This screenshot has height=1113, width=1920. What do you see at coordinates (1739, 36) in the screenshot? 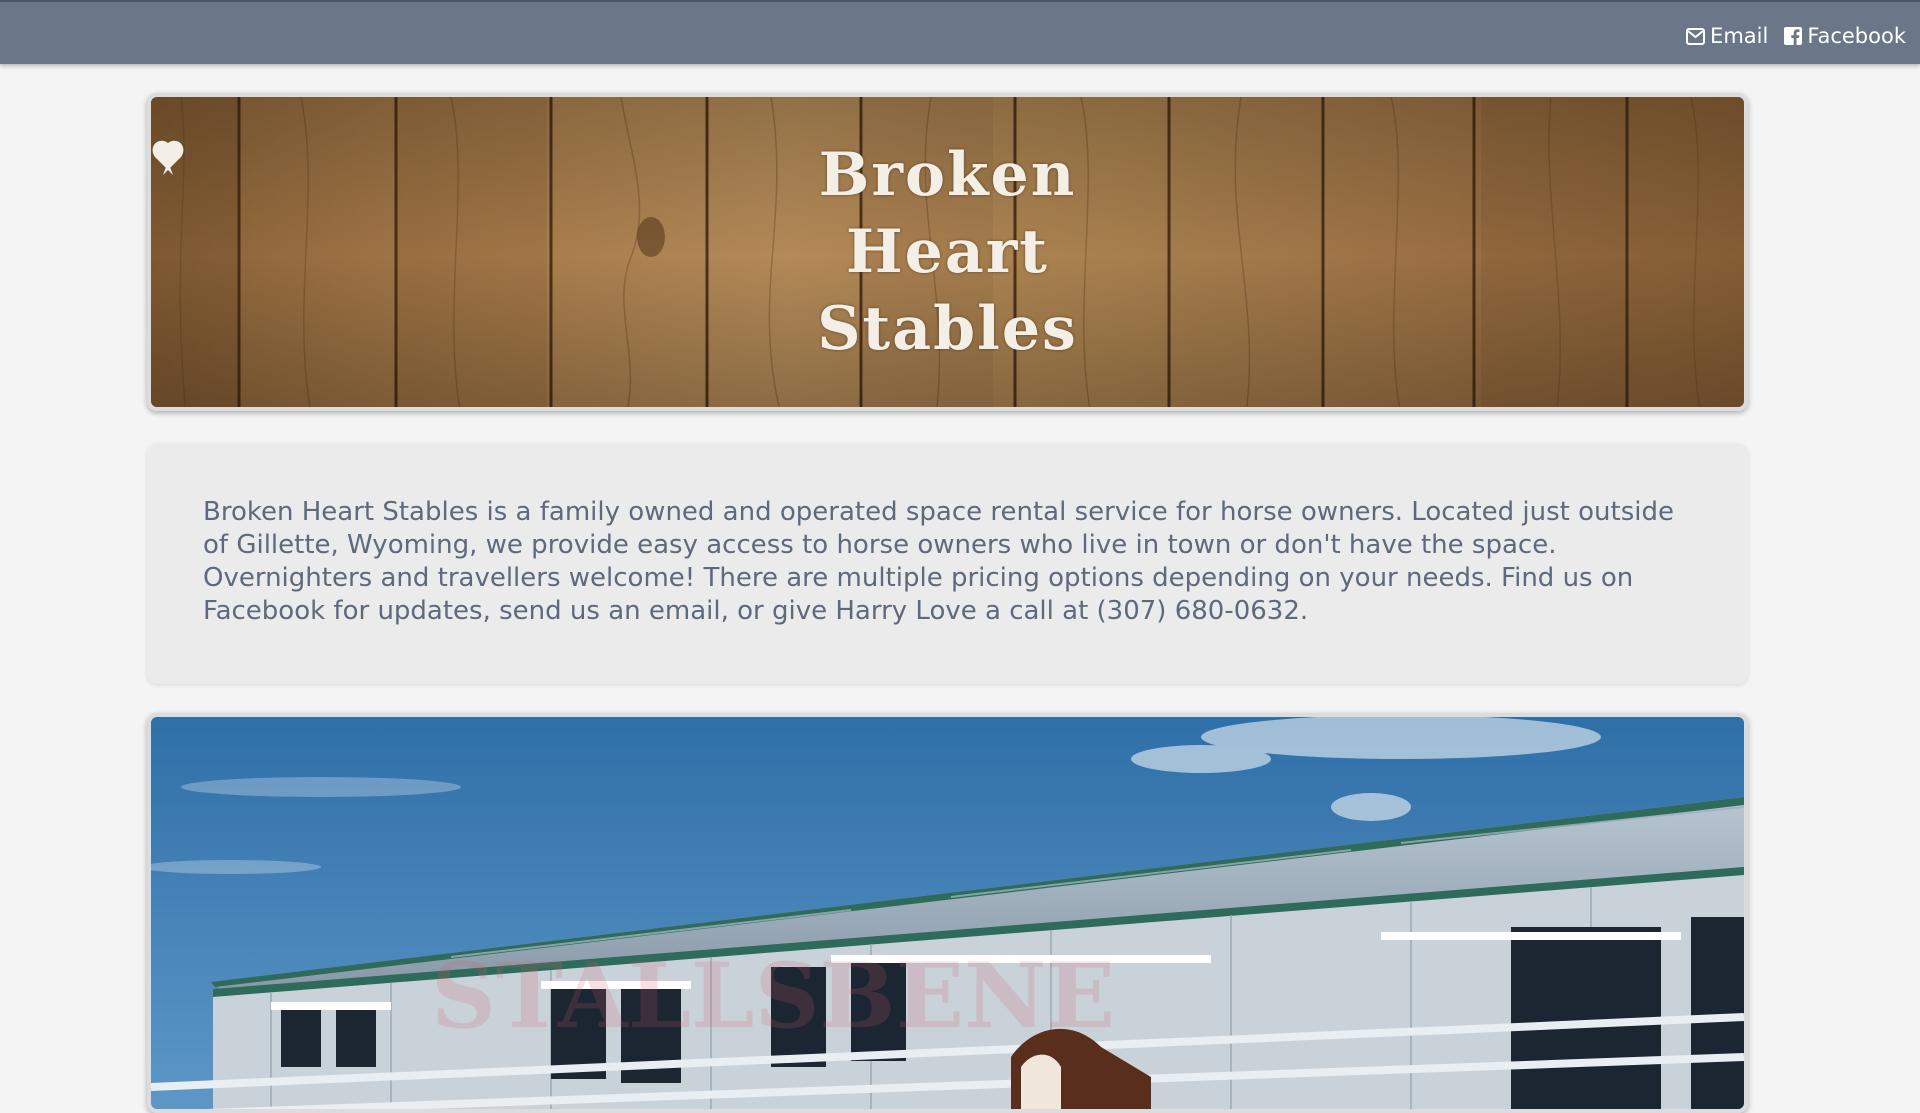
I see `email-link-label: Email` at bounding box center [1739, 36].